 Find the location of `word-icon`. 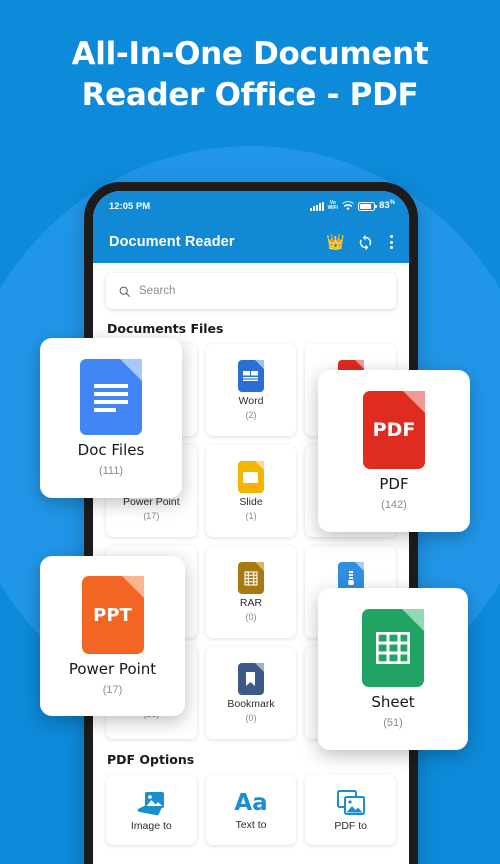

word-icon is located at coordinates (250, 376).